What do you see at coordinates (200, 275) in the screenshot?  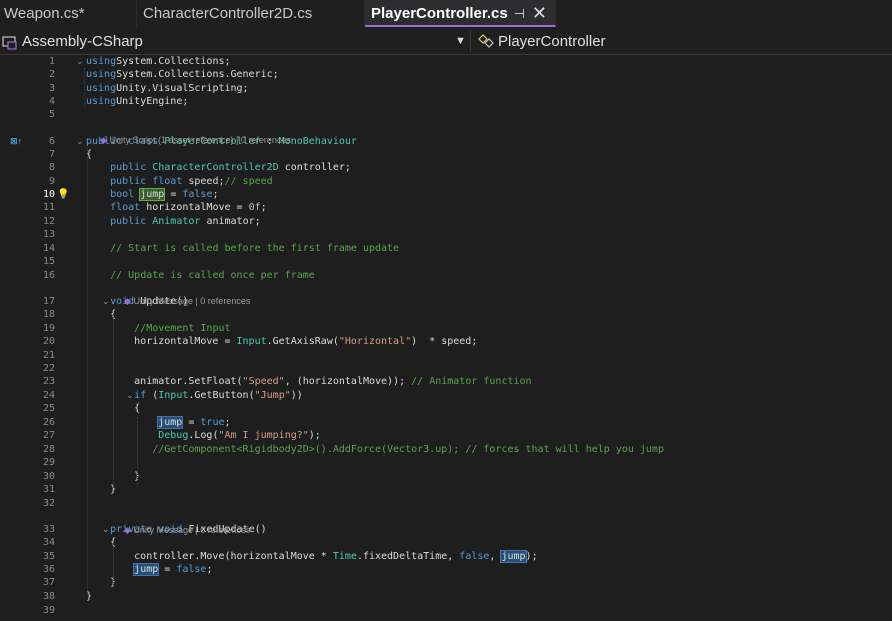 I see `code-text: // Update is called once per frame` at bounding box center [200, 275].